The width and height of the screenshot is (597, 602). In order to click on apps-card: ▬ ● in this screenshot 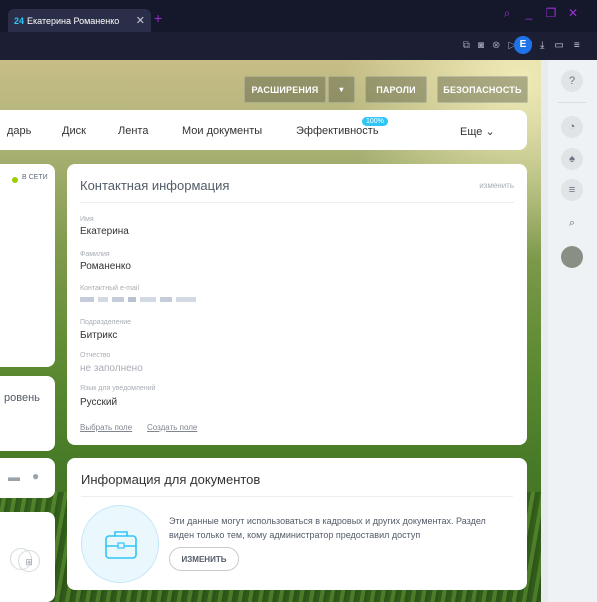, I will do `click(27, 478)`.